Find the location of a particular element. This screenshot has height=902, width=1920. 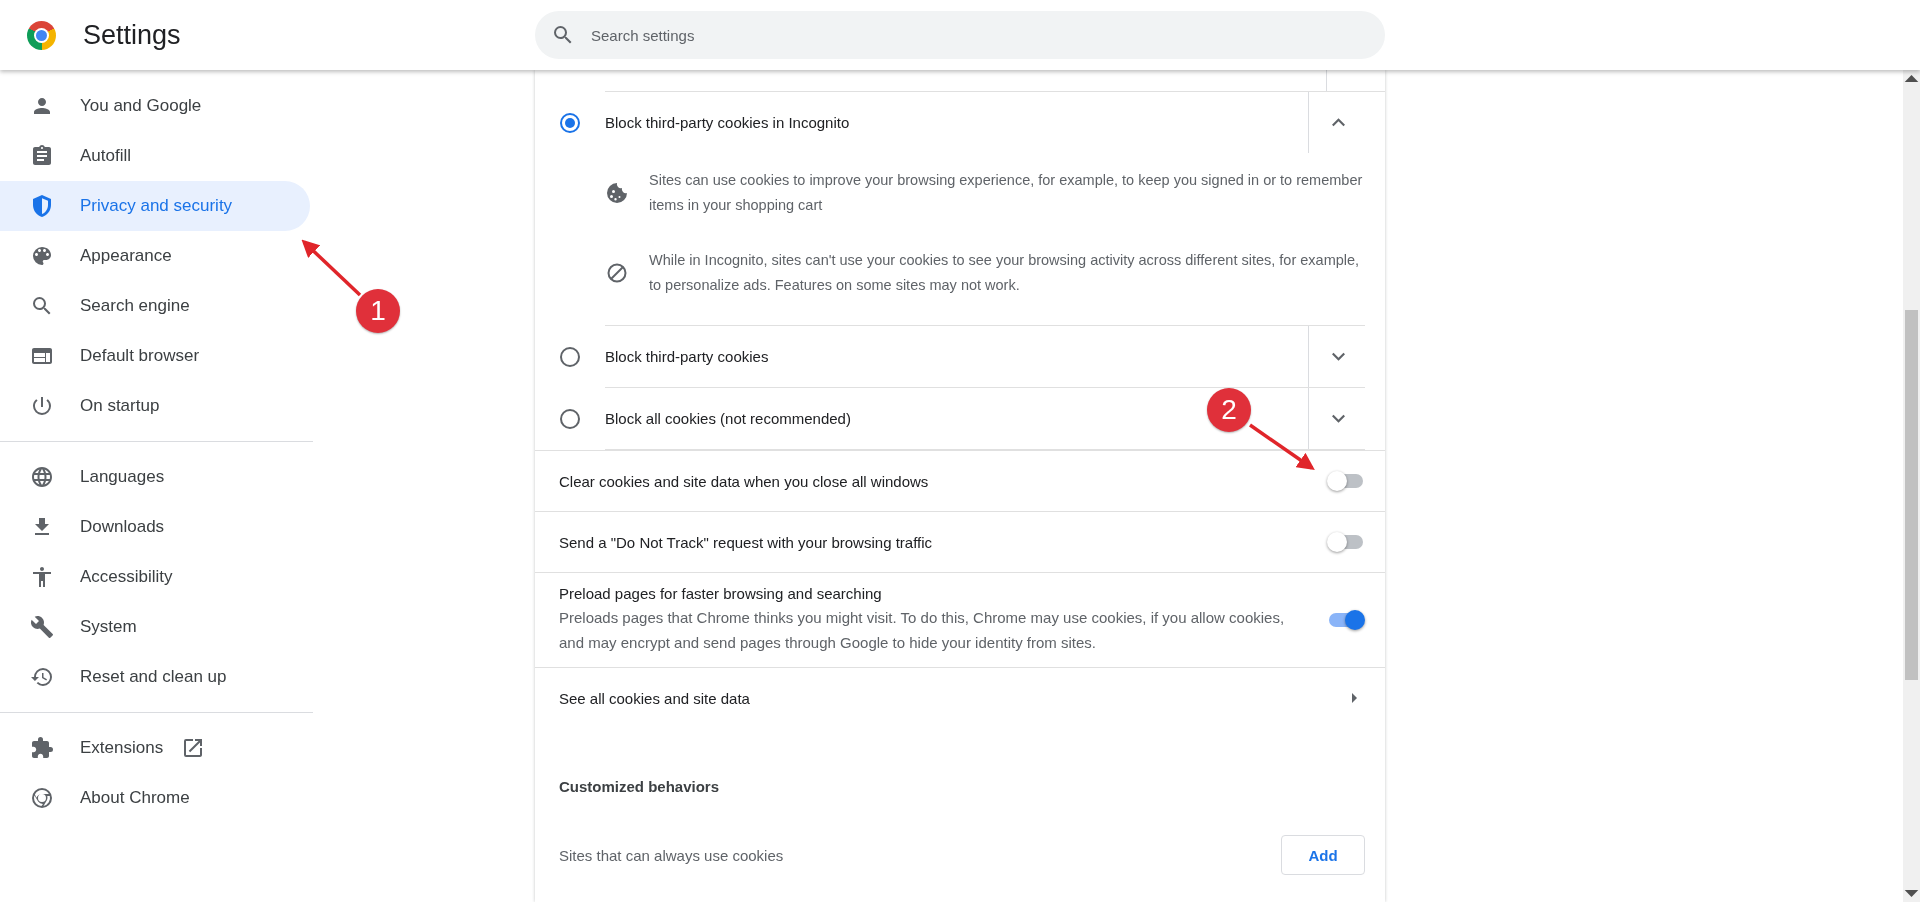

annotation-badge: 1 is located at coordinates (378, 311).